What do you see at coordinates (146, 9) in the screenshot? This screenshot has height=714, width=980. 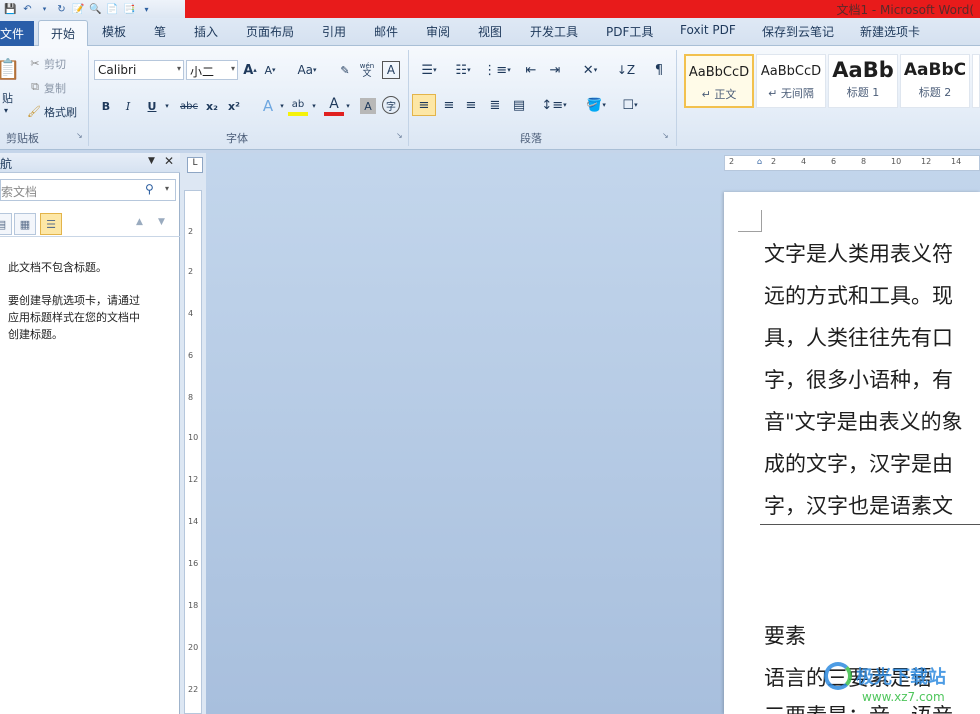 I see `customize-qat-icon: ▾` at bounding box center [146, 9].